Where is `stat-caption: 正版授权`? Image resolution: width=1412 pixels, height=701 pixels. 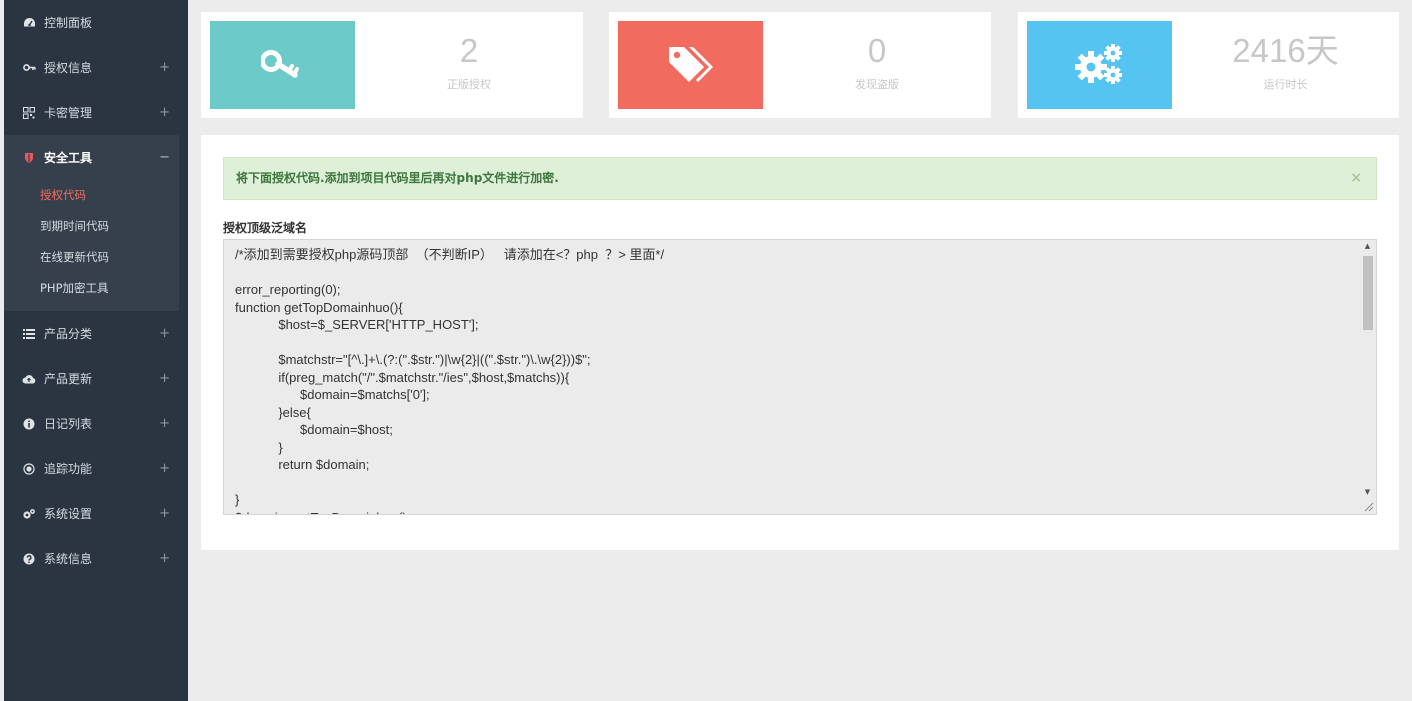
stat-caption: 正版授权 is located at coordinates (469, 84).